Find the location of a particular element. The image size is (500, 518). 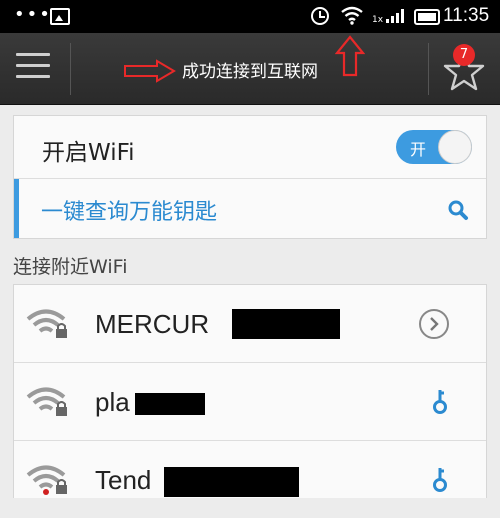

wifi-toggle-row: 开启WiFi 开 is located at coordinates (250, 147).